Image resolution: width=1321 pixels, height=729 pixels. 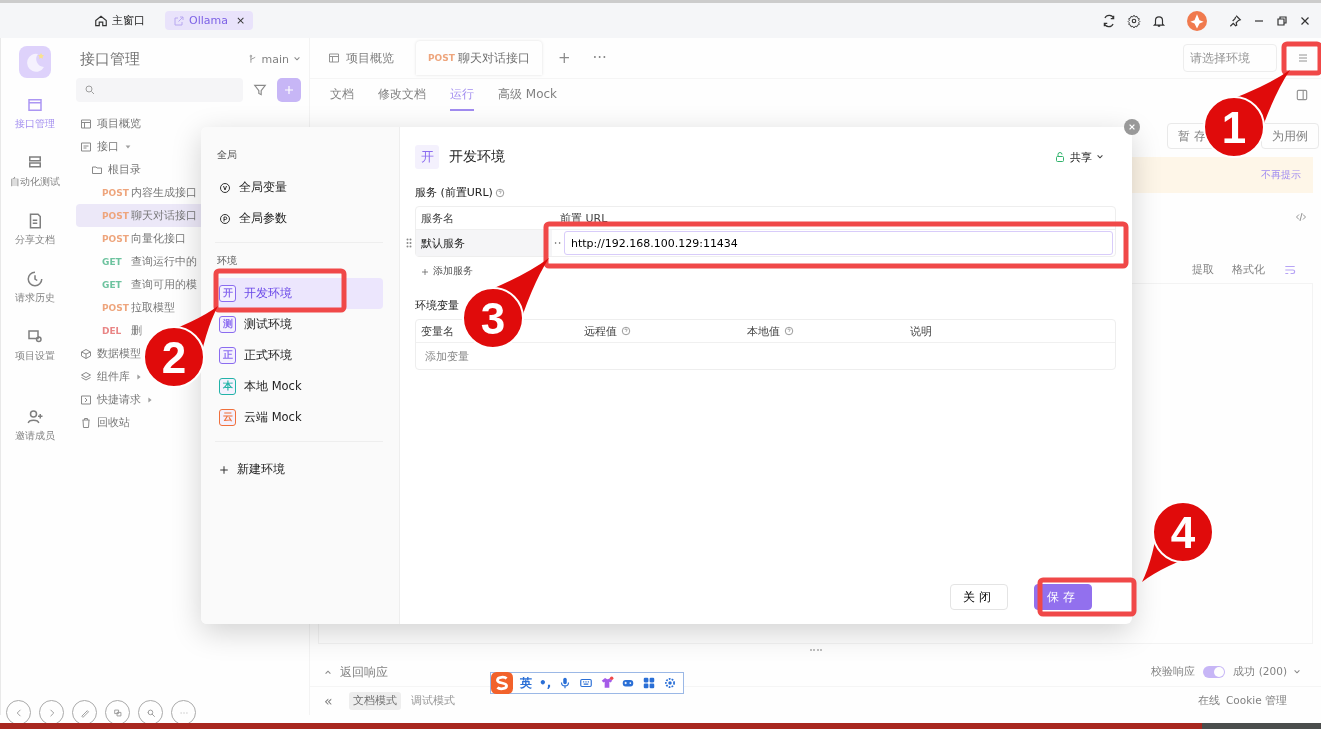 What do you see at coordinates (268, 293) in the screenshot?
I see `environment-name: 开发环境` at bounding box center [268, 293].